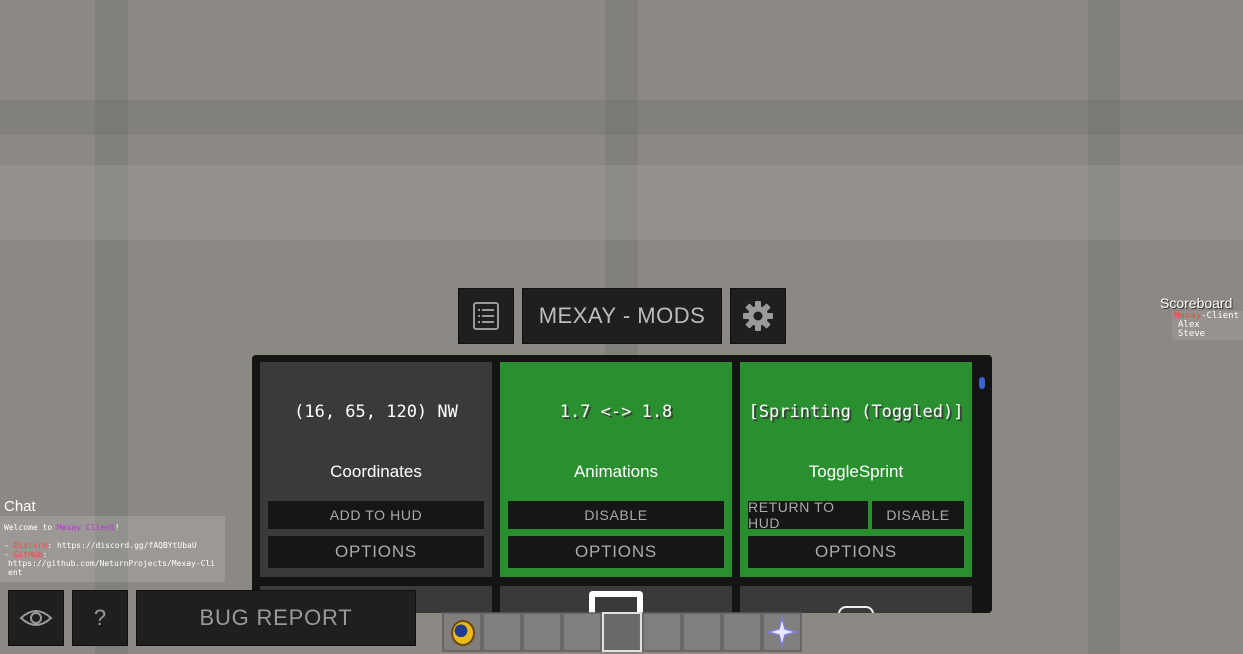 This screenshot has height=654, width=1243. I want to click on scoreboard: Scoreboard Mexay-Client Alex Steve, so click(1201, 317).